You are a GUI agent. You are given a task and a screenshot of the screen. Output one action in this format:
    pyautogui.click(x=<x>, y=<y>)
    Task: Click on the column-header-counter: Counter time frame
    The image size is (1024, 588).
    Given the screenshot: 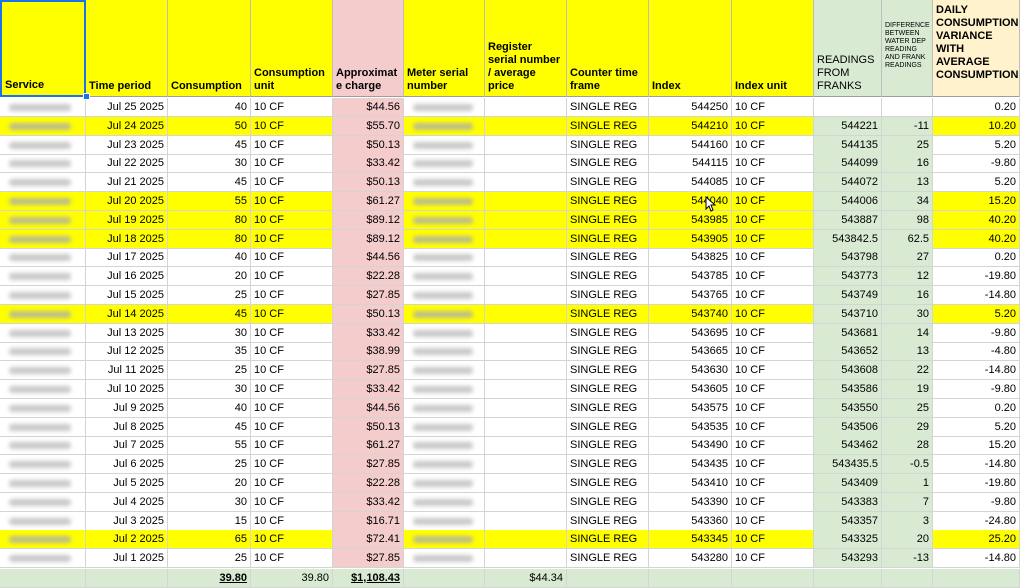 What is the action you would take?
    pyautogui.click(x=608, y=48)
    